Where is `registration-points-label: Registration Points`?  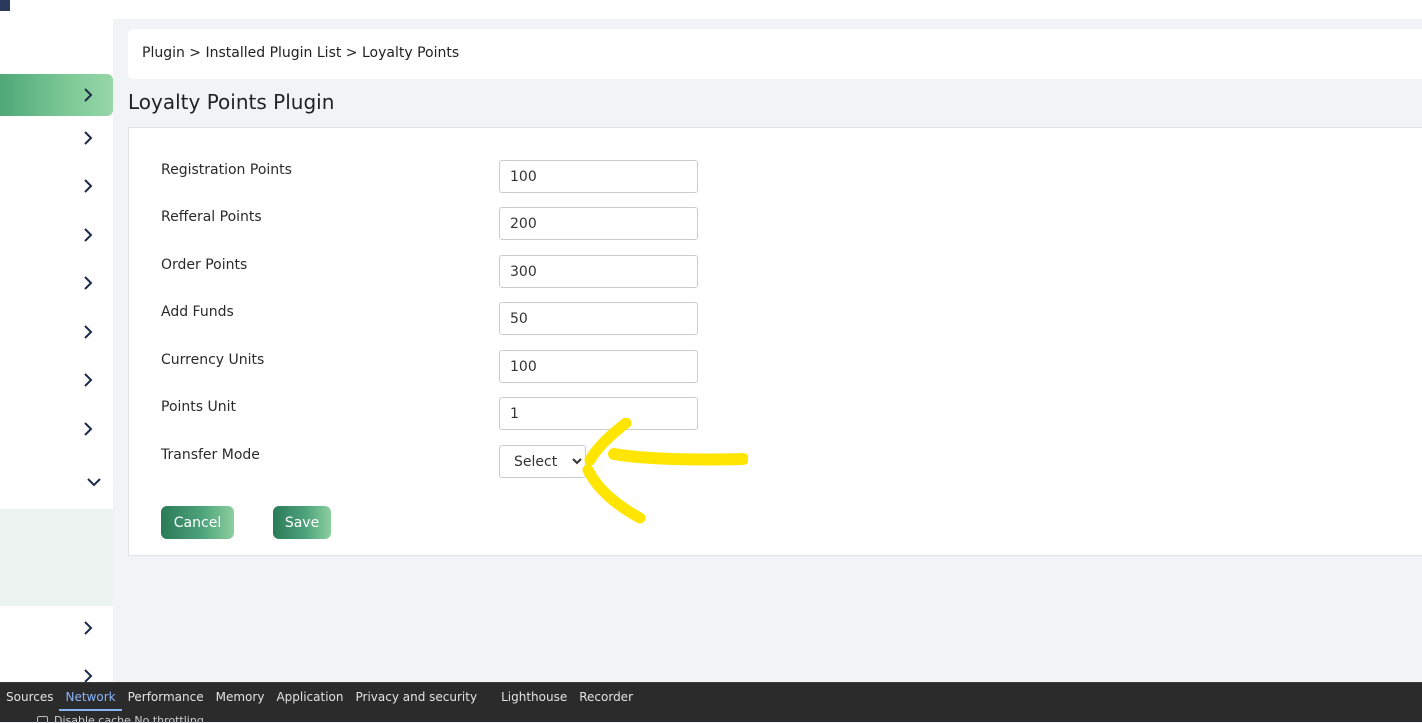
registration-points-label: Registration Points is located at coordinates (226, 170).